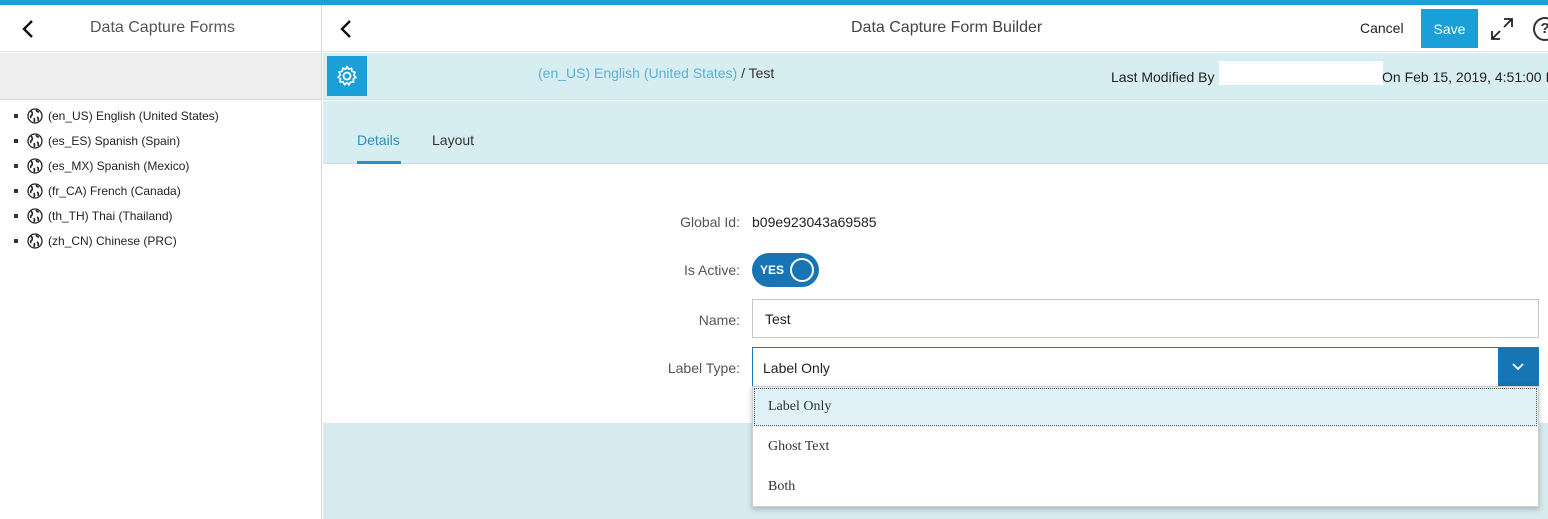  I want to click on name-label: Name:, so click(719, 320).